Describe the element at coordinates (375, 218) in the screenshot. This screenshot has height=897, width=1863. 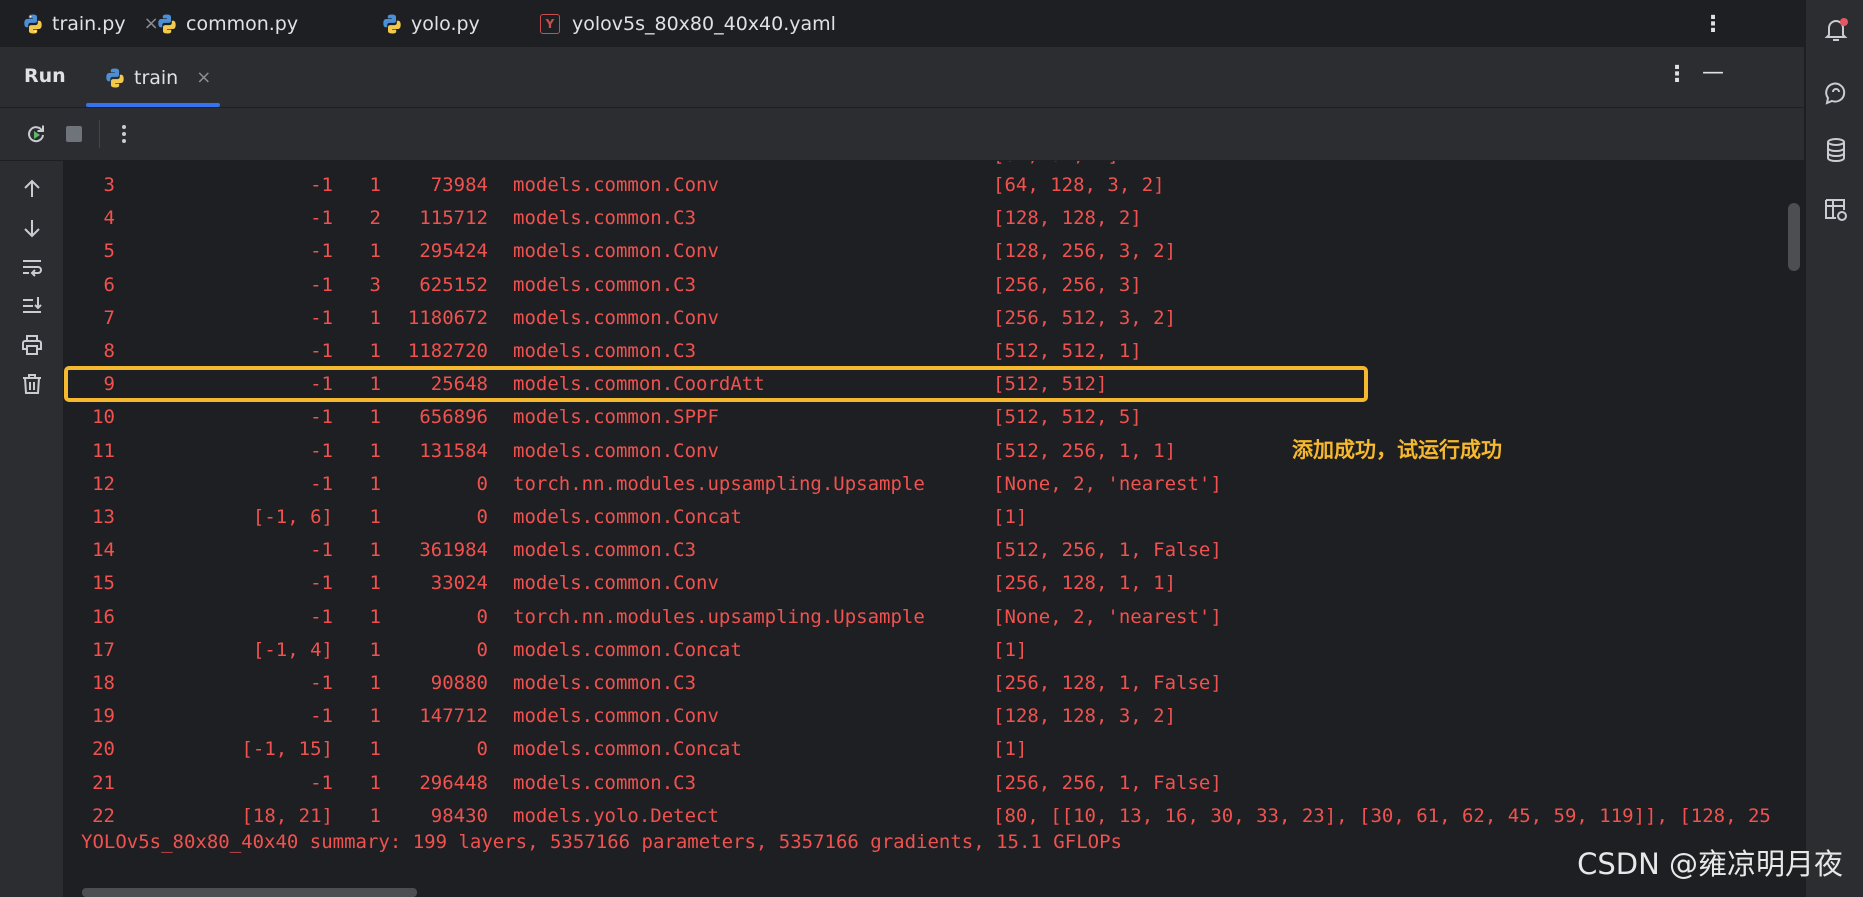
I see `row-repeat: 2` at that location.